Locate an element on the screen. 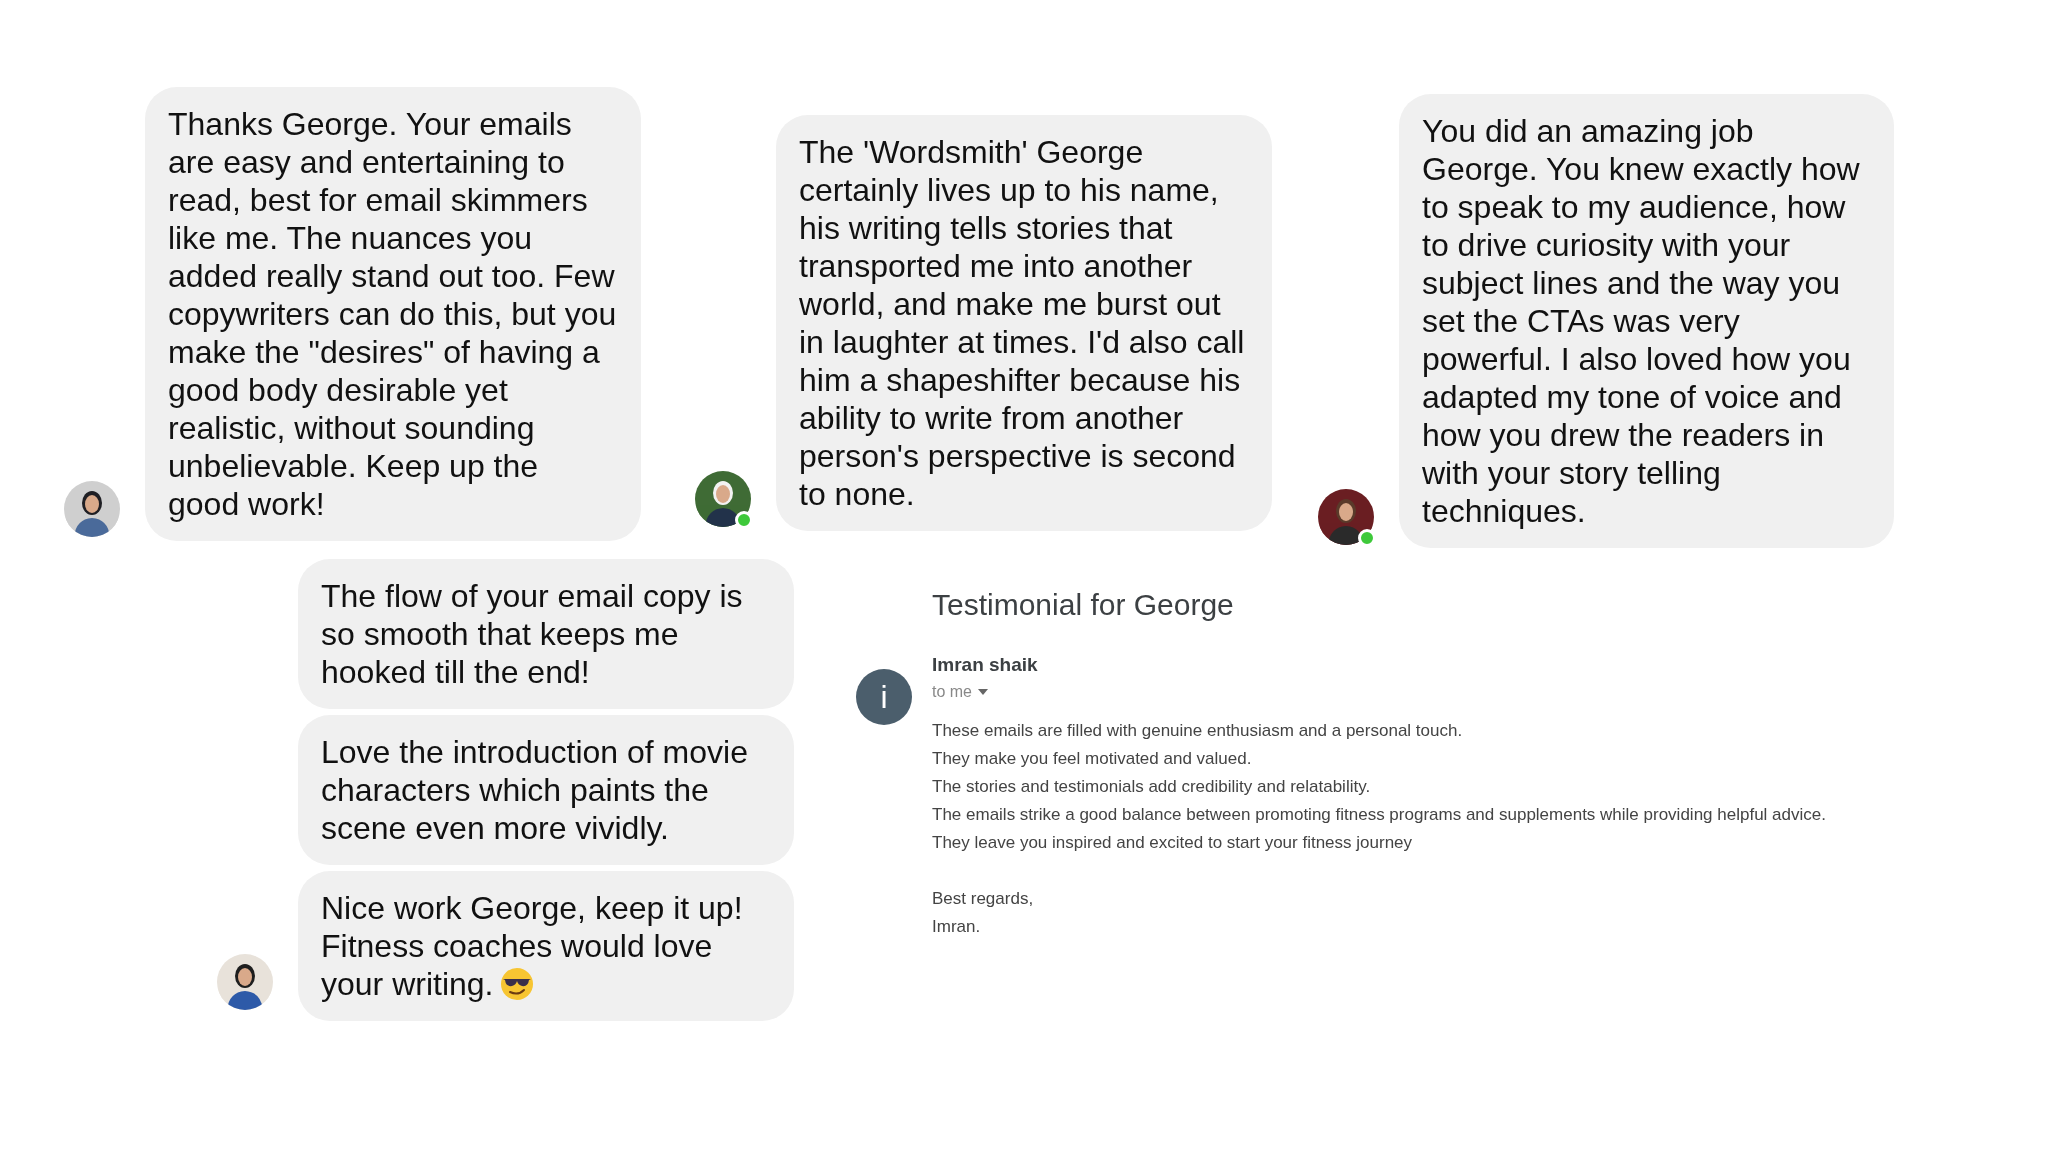  sender-name: Imran shaik is located at coordinates (985, 665).